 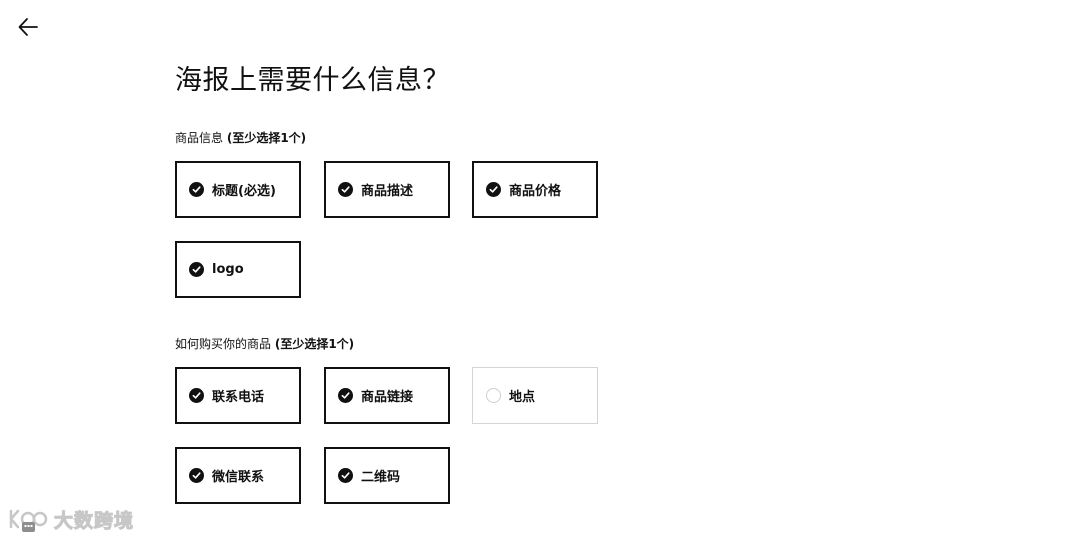 I want to click on option-label: 联系电话, so click(x=238, y=397).